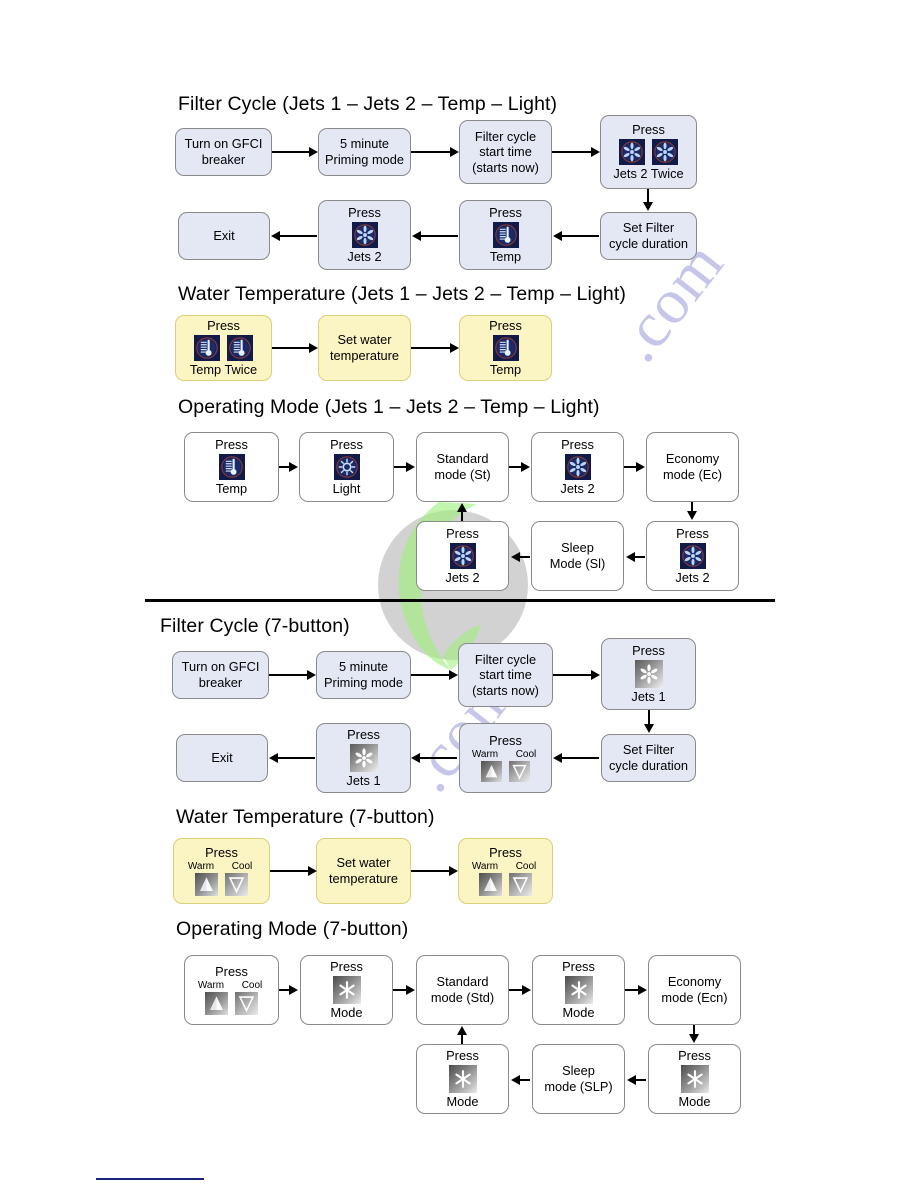 This screenshot has width=918, height=1188. Describe the element at coordinates (694, 997) in the screenshot. I see `node-line: mode (Ecn)` at that location.